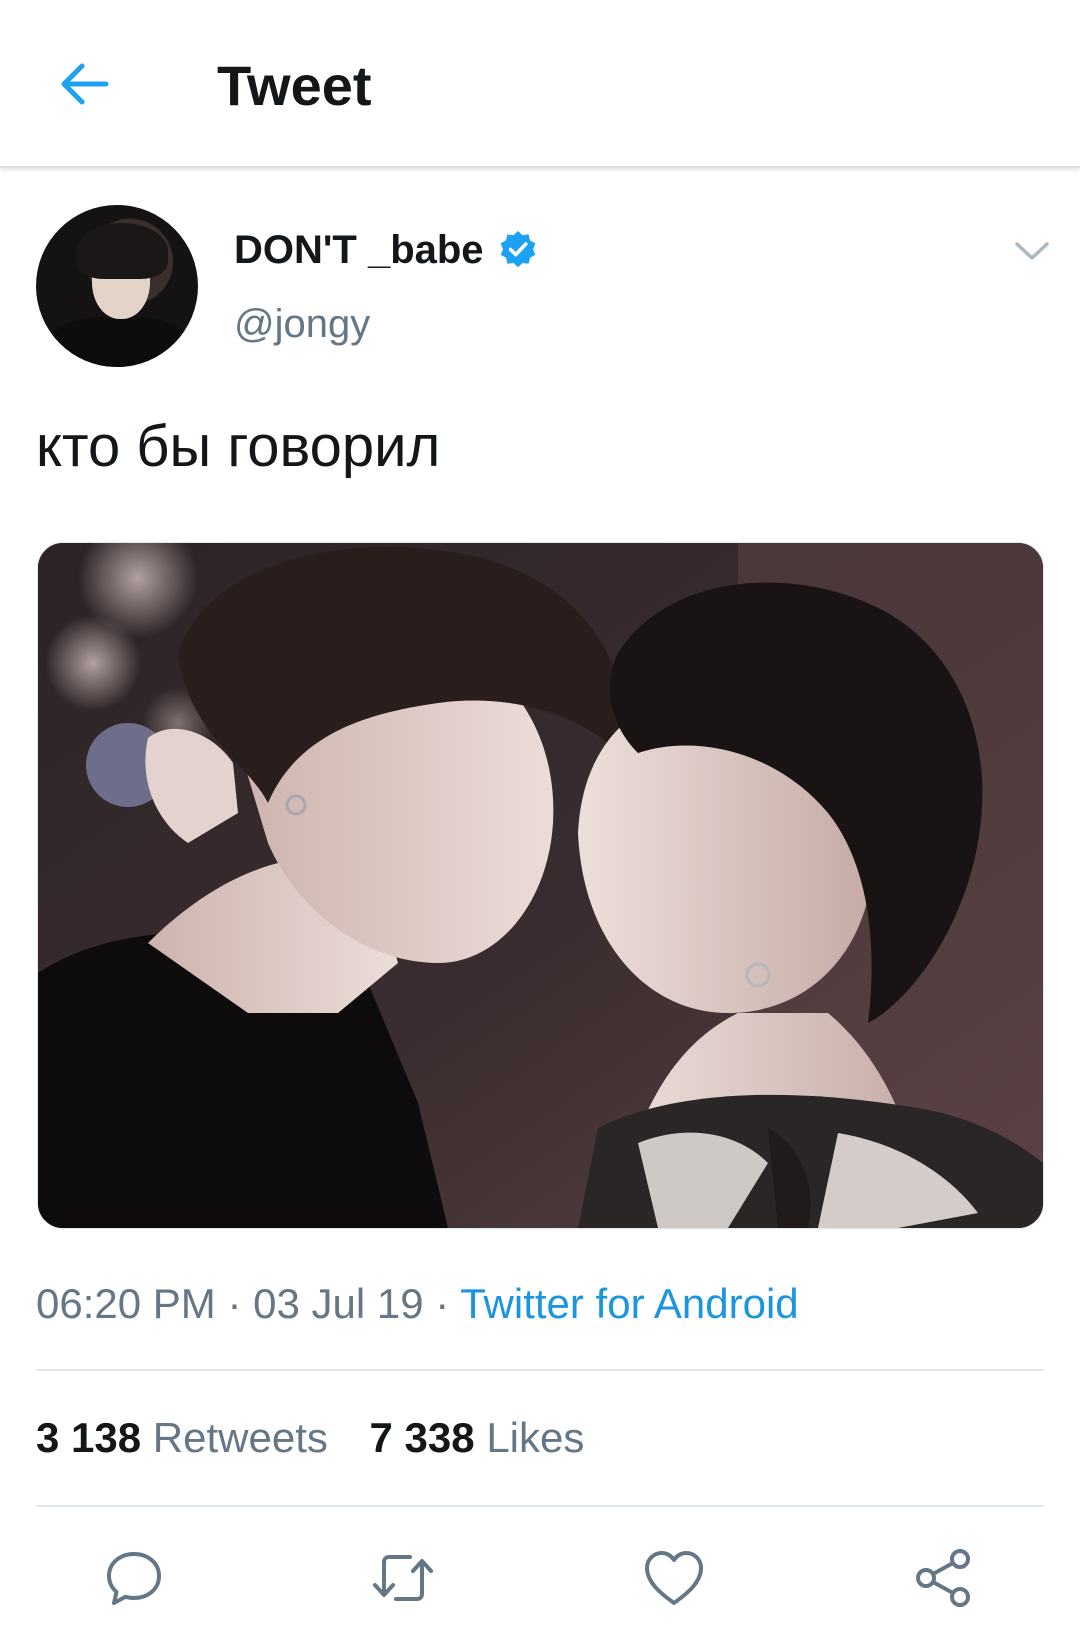 This screenshot has height=1652, width=1080. I want to click on retweet-button, so click(403, 1578).